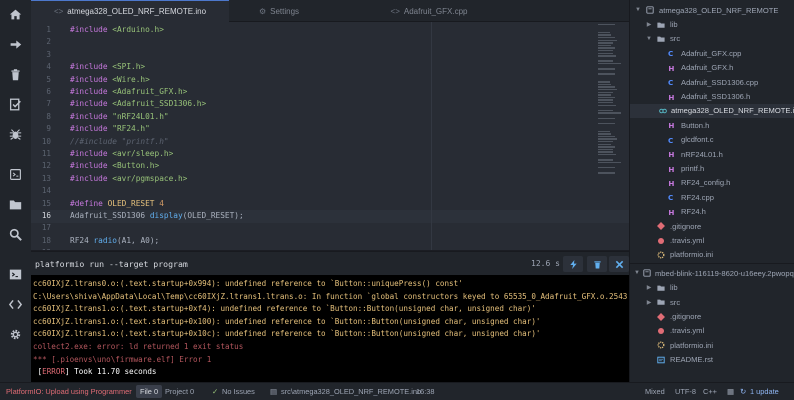 Image resolution: width=794 pixels, height=400 pixels. What do you see at coordinates (117, 204) in the screenshot?
I see `code-line: #define OLED_RESET 4` at bounding box center [117, 204].